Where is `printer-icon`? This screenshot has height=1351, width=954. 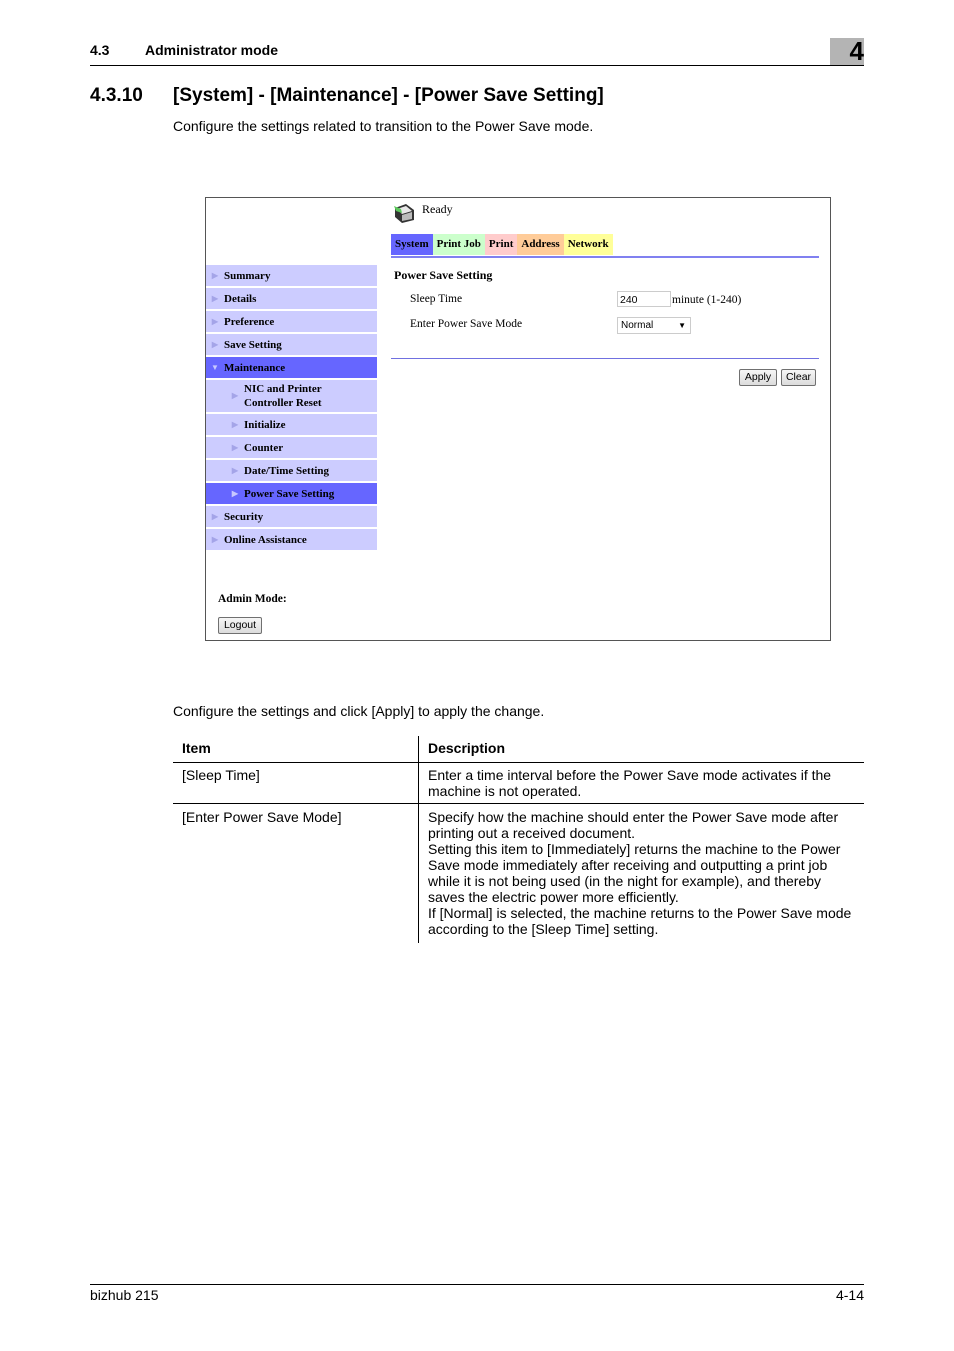
printer-icon is located at coordinates (404, 213).